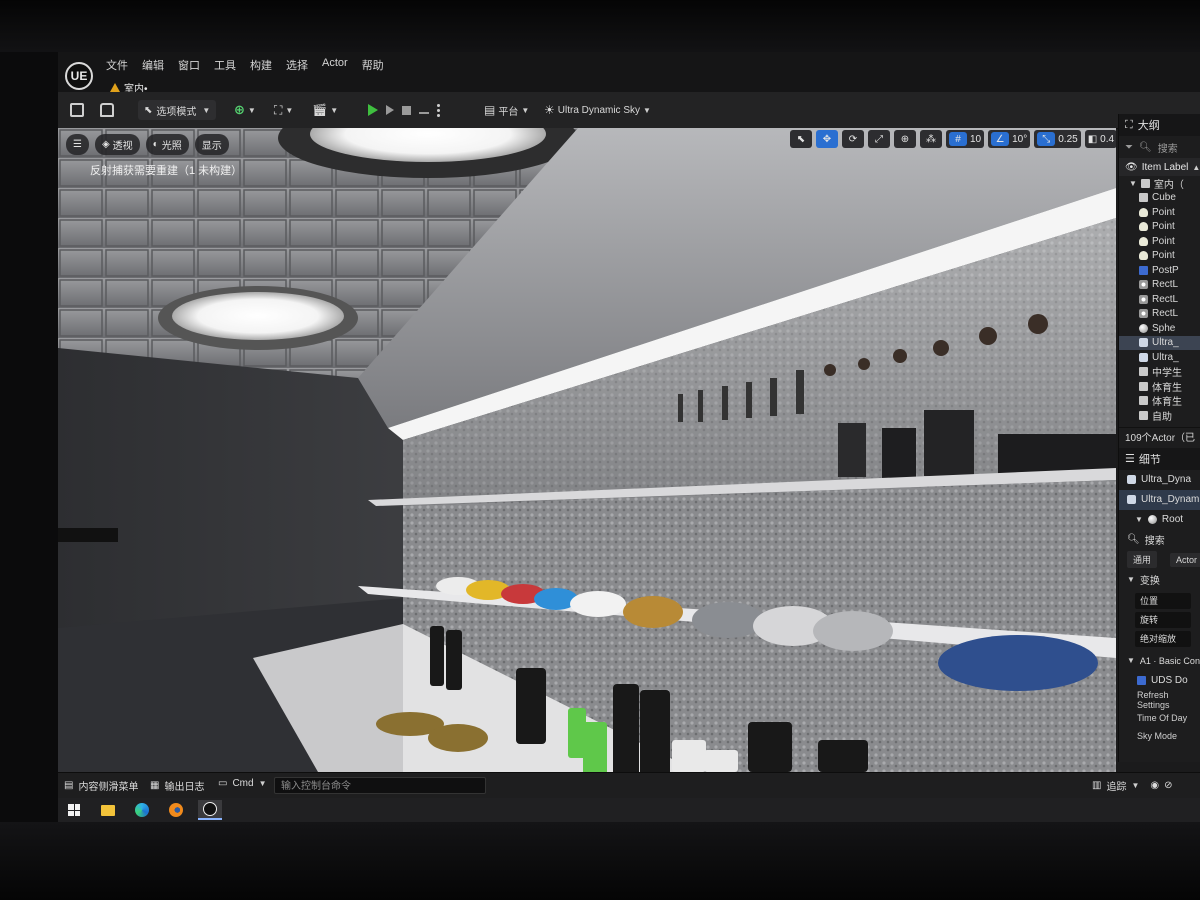 The height and width of the screenshot is (900, 1200). I want to click on menu-tools: 工具, so click(225, 65).